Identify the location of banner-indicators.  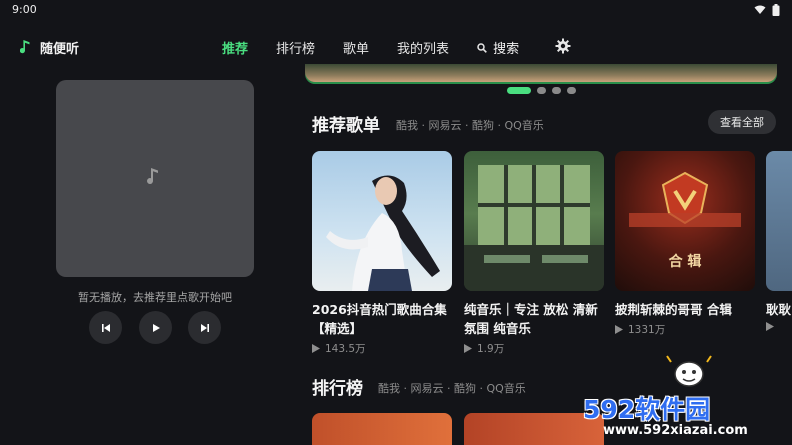
(541, 90).